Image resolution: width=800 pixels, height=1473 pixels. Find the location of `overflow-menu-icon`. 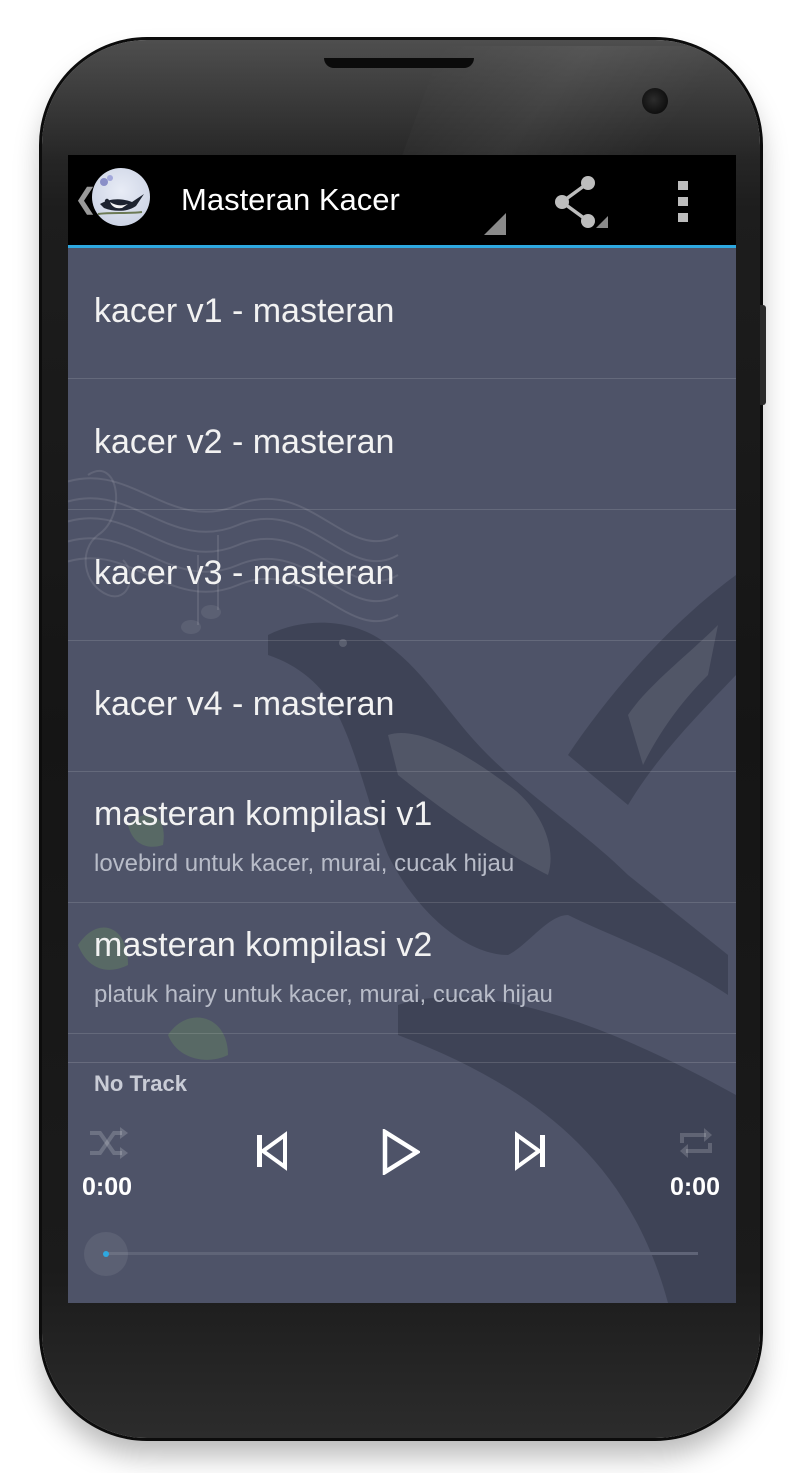

overflow-menu-icon is located at coordinates (684, 201).